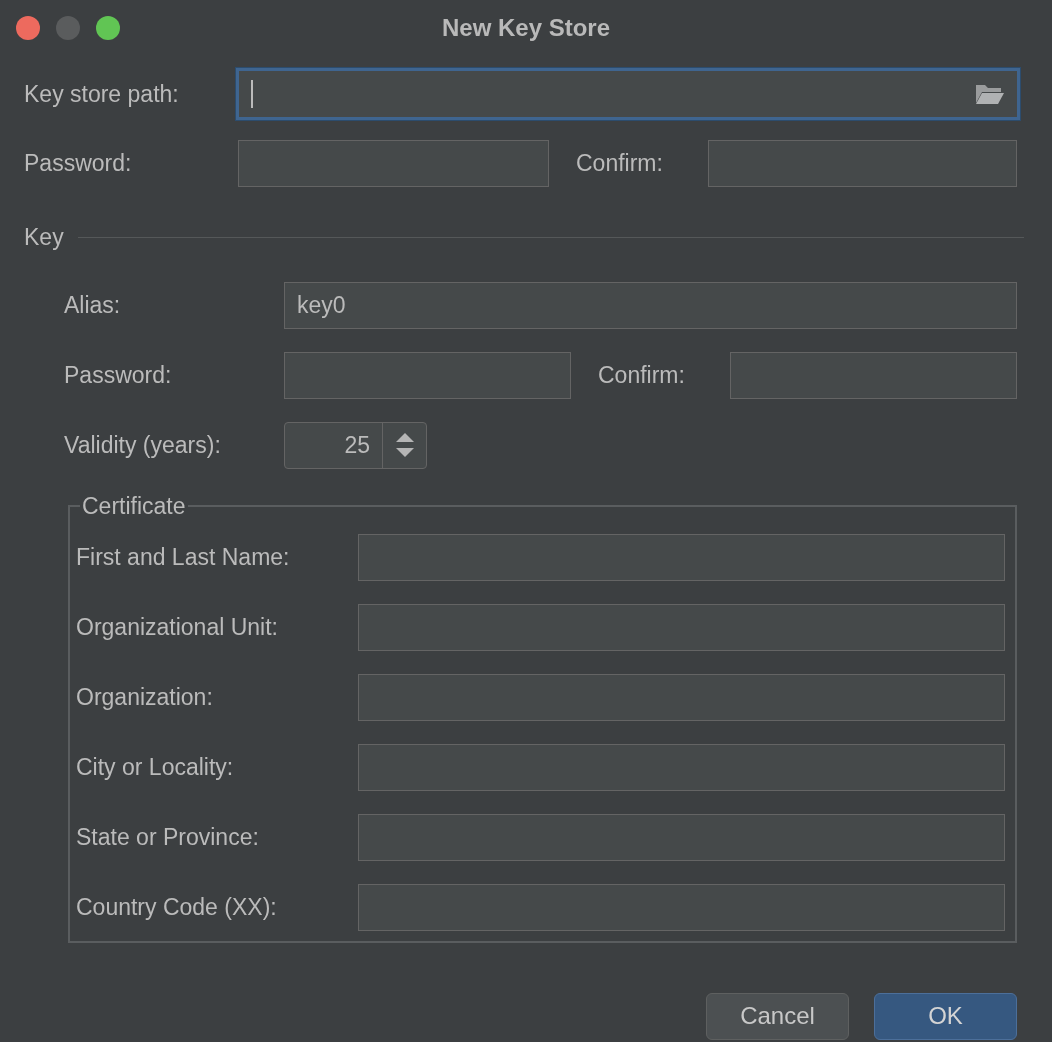  What do you see at coordinates (252, 94) in the screenshot?
I see `text-cursor` at bounding box center [252, 94].